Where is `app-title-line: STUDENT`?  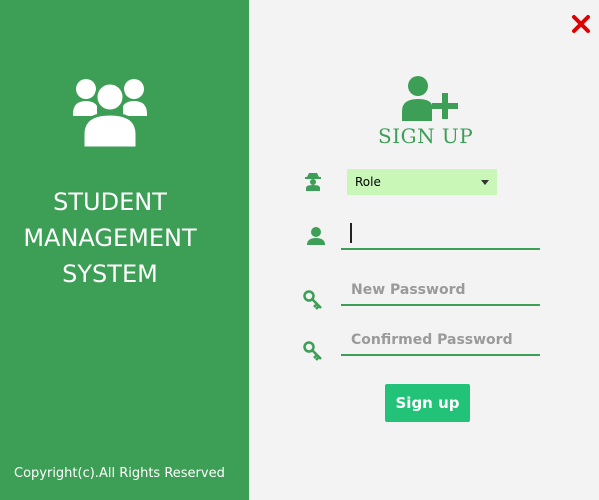
app-title-line: STUDENT is located at coordinates (110, 202).